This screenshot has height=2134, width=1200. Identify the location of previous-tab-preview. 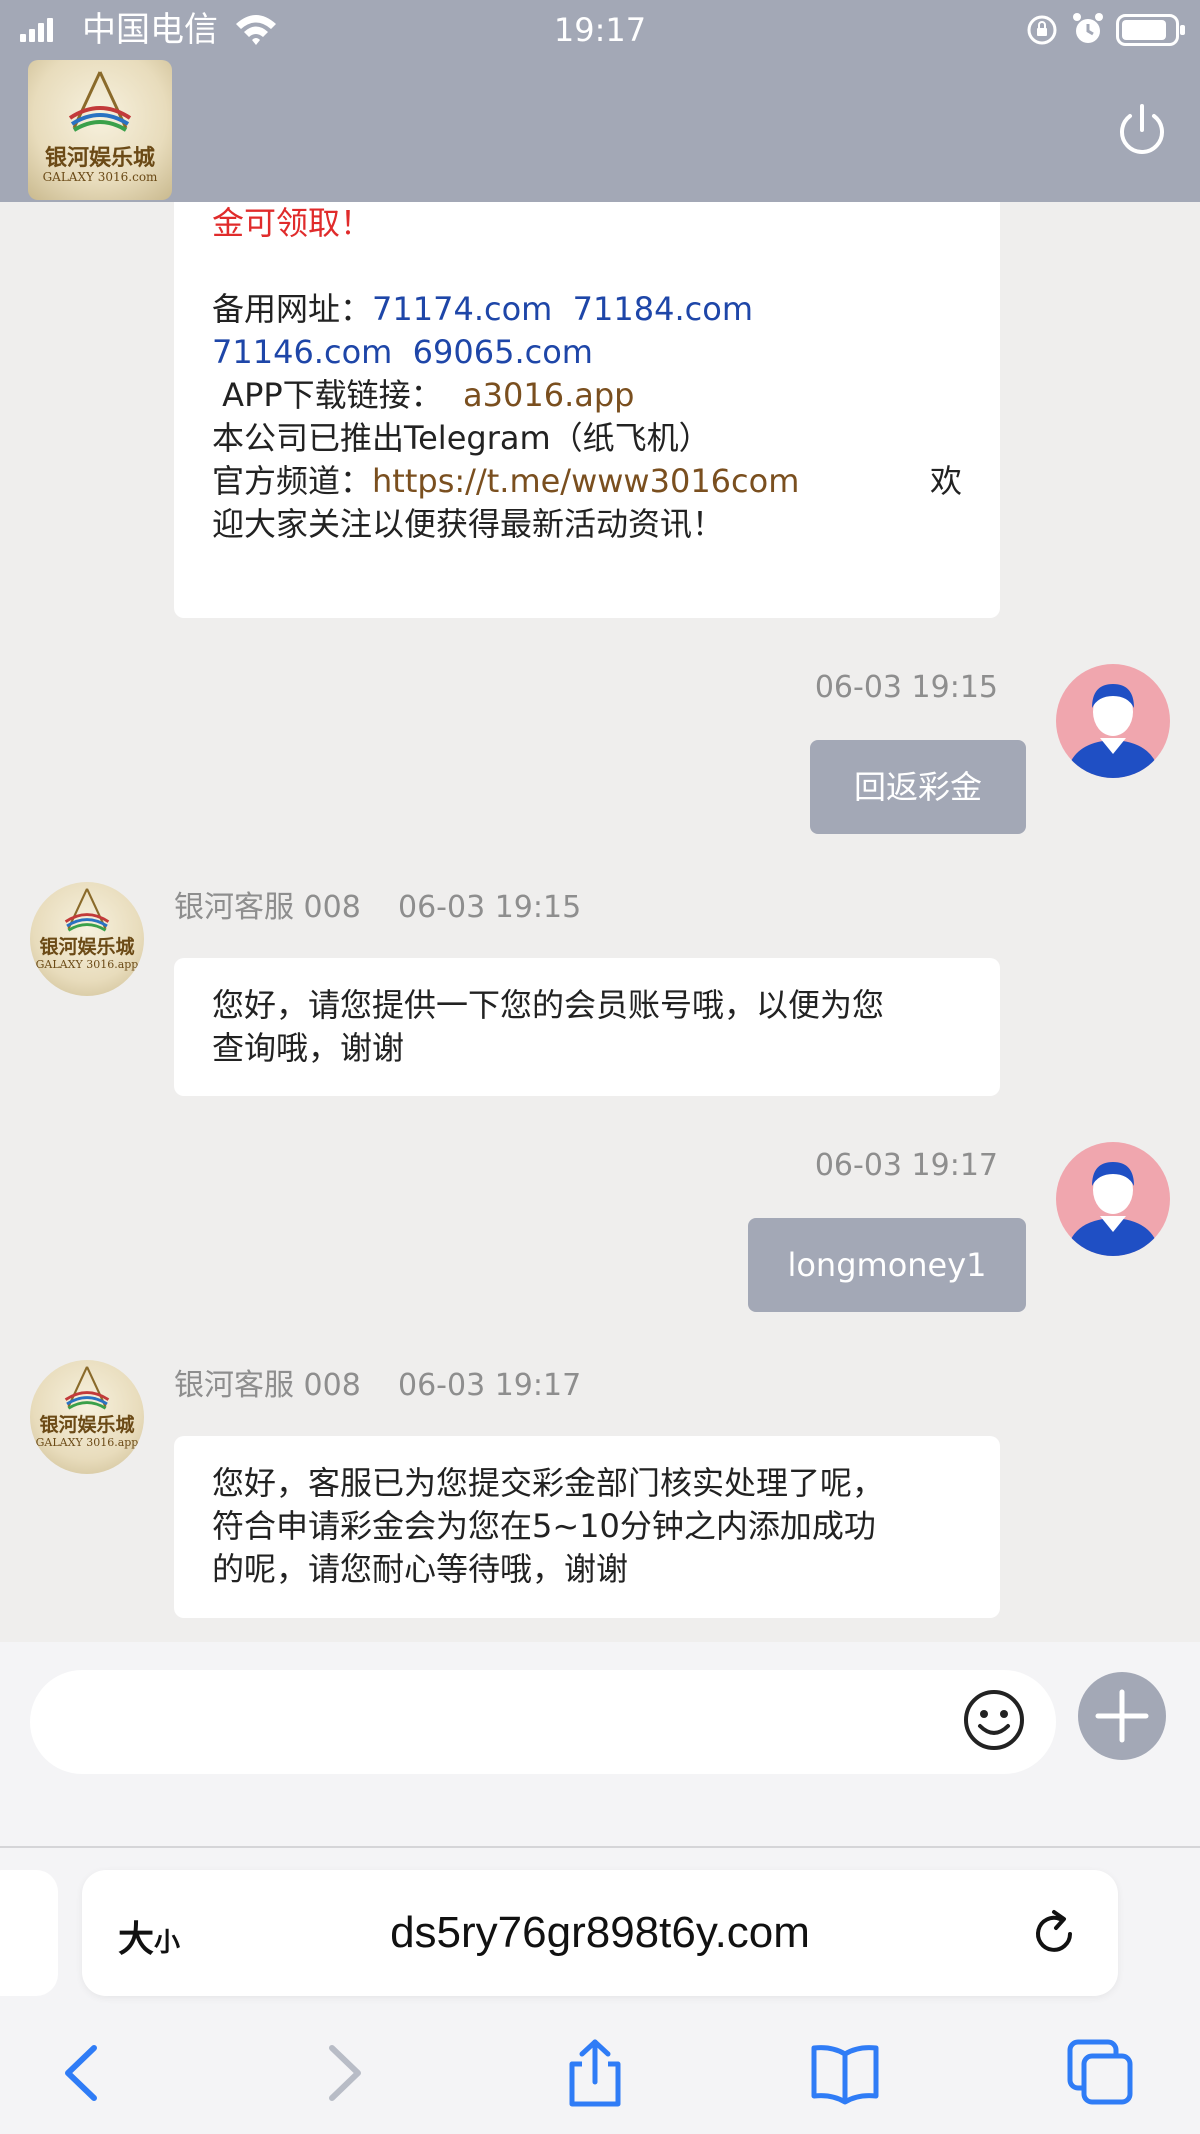
(29, 1933).